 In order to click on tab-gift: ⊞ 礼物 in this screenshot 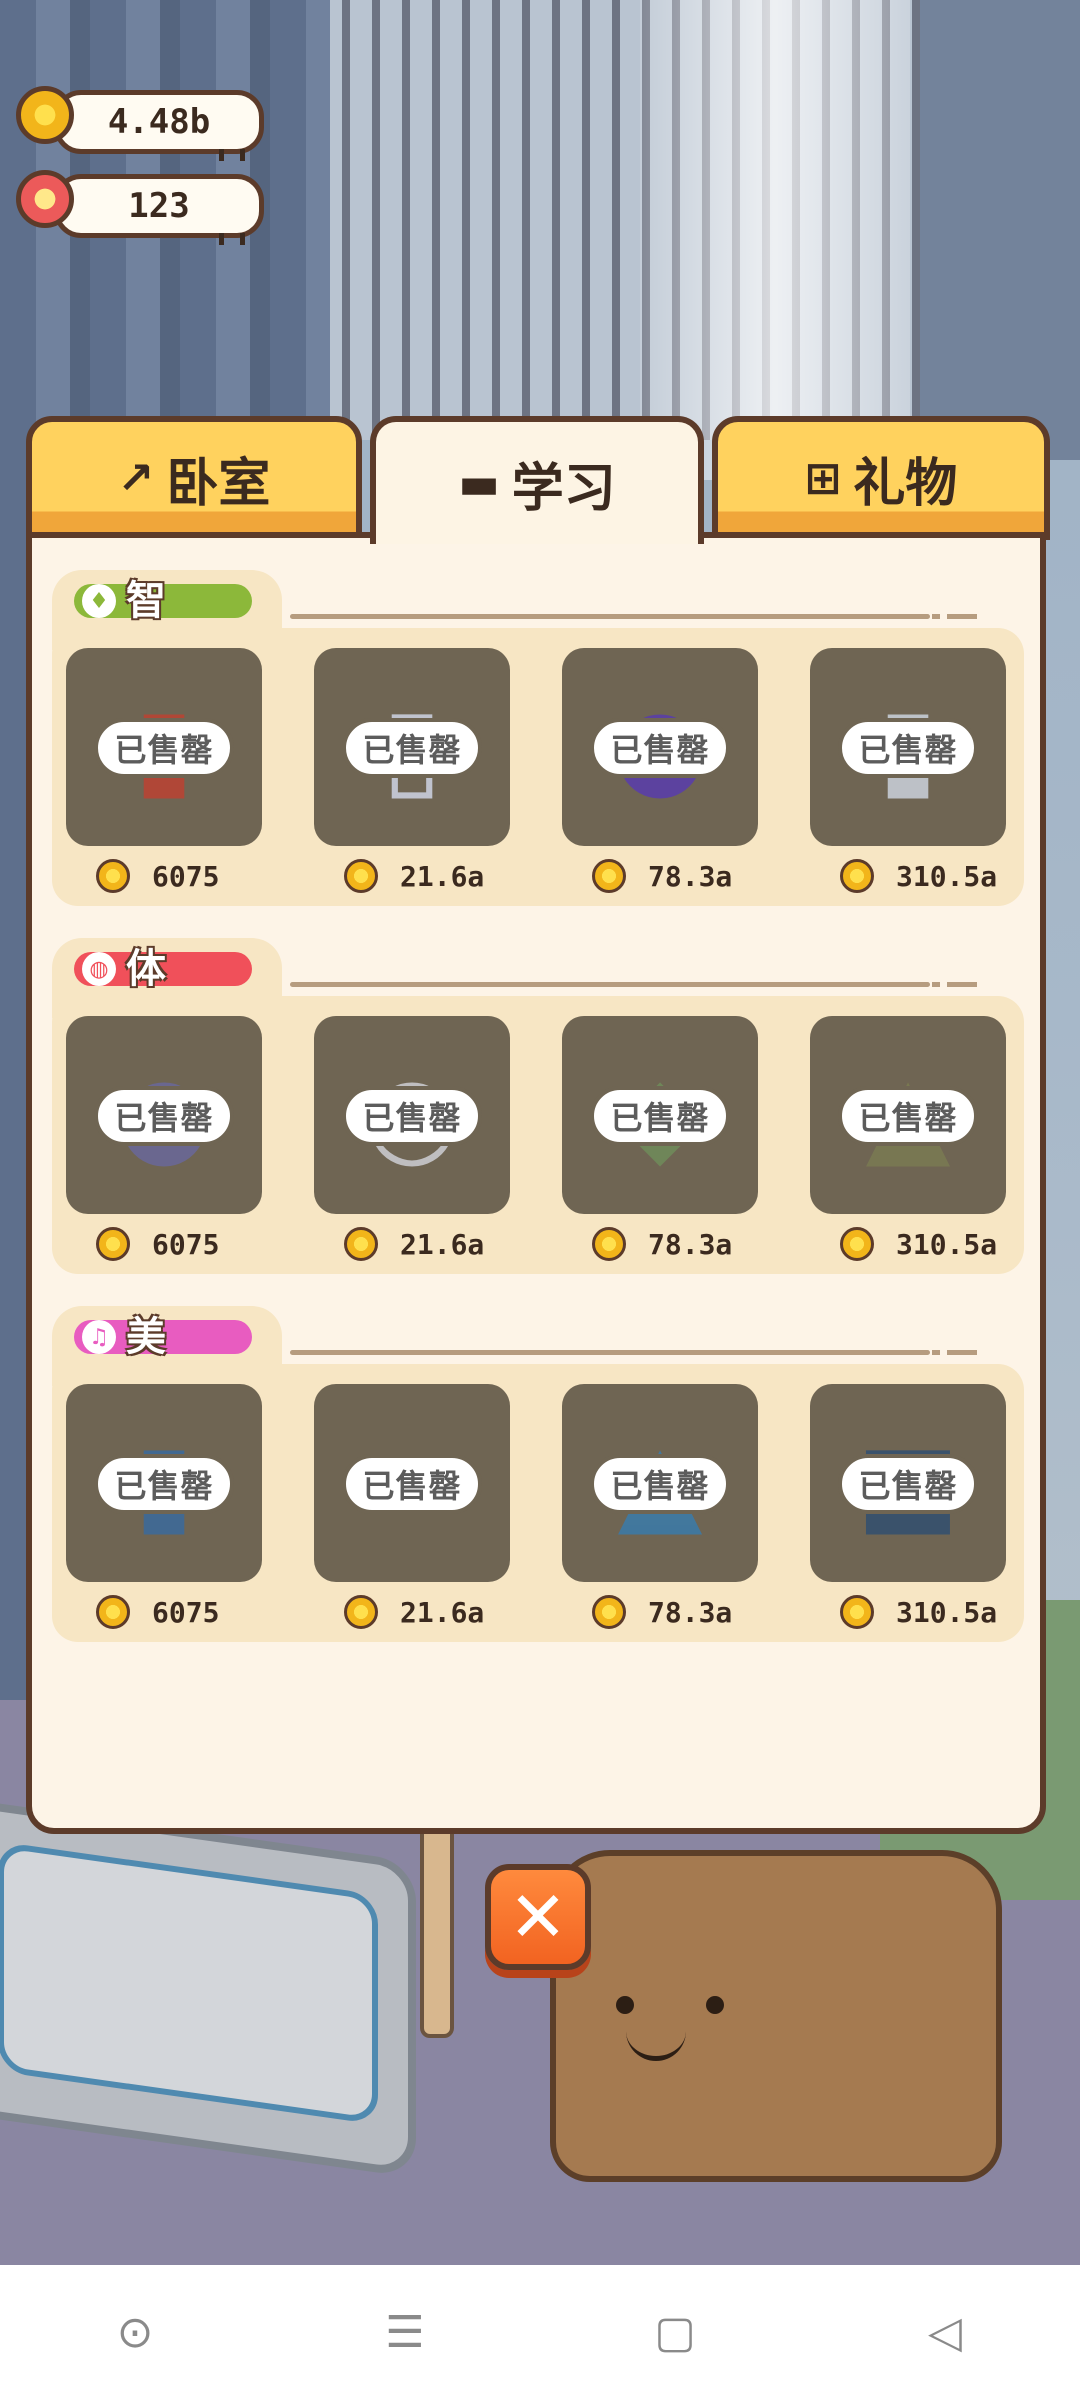, I will do `click(881, 478)`.